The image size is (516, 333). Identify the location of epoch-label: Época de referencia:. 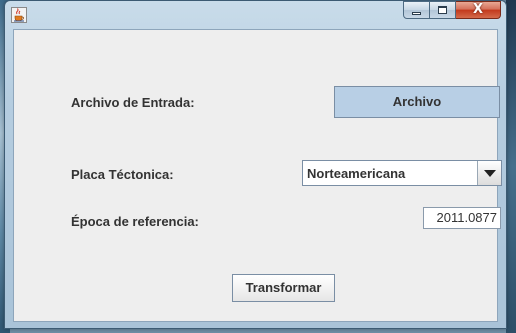
(135, 221).